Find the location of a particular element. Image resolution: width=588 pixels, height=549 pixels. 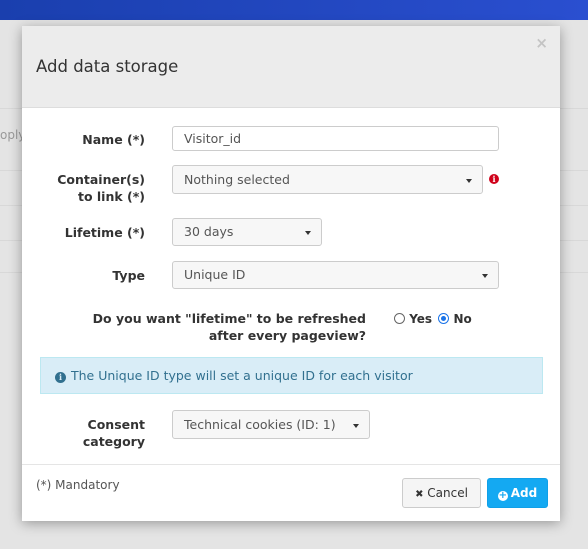

cancel-button-label: Cancel is located at coordinates (447, 493).